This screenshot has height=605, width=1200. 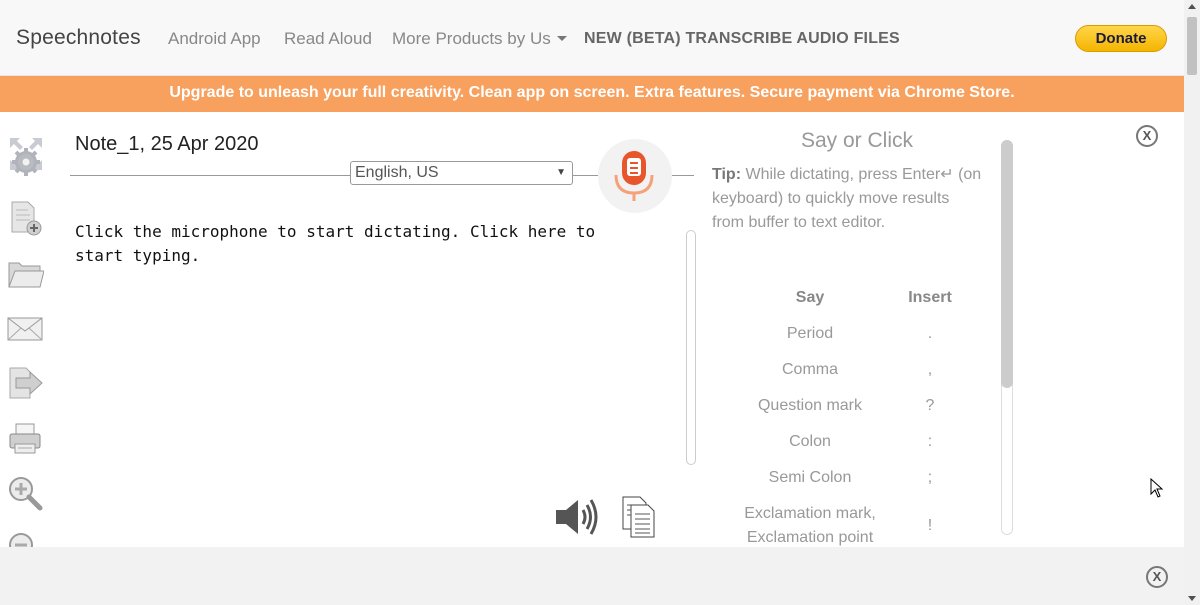 What do you see at coordinates (930, 477) in the screenshot?
I see `command-insert: ;` at bounding box center [930, 477].